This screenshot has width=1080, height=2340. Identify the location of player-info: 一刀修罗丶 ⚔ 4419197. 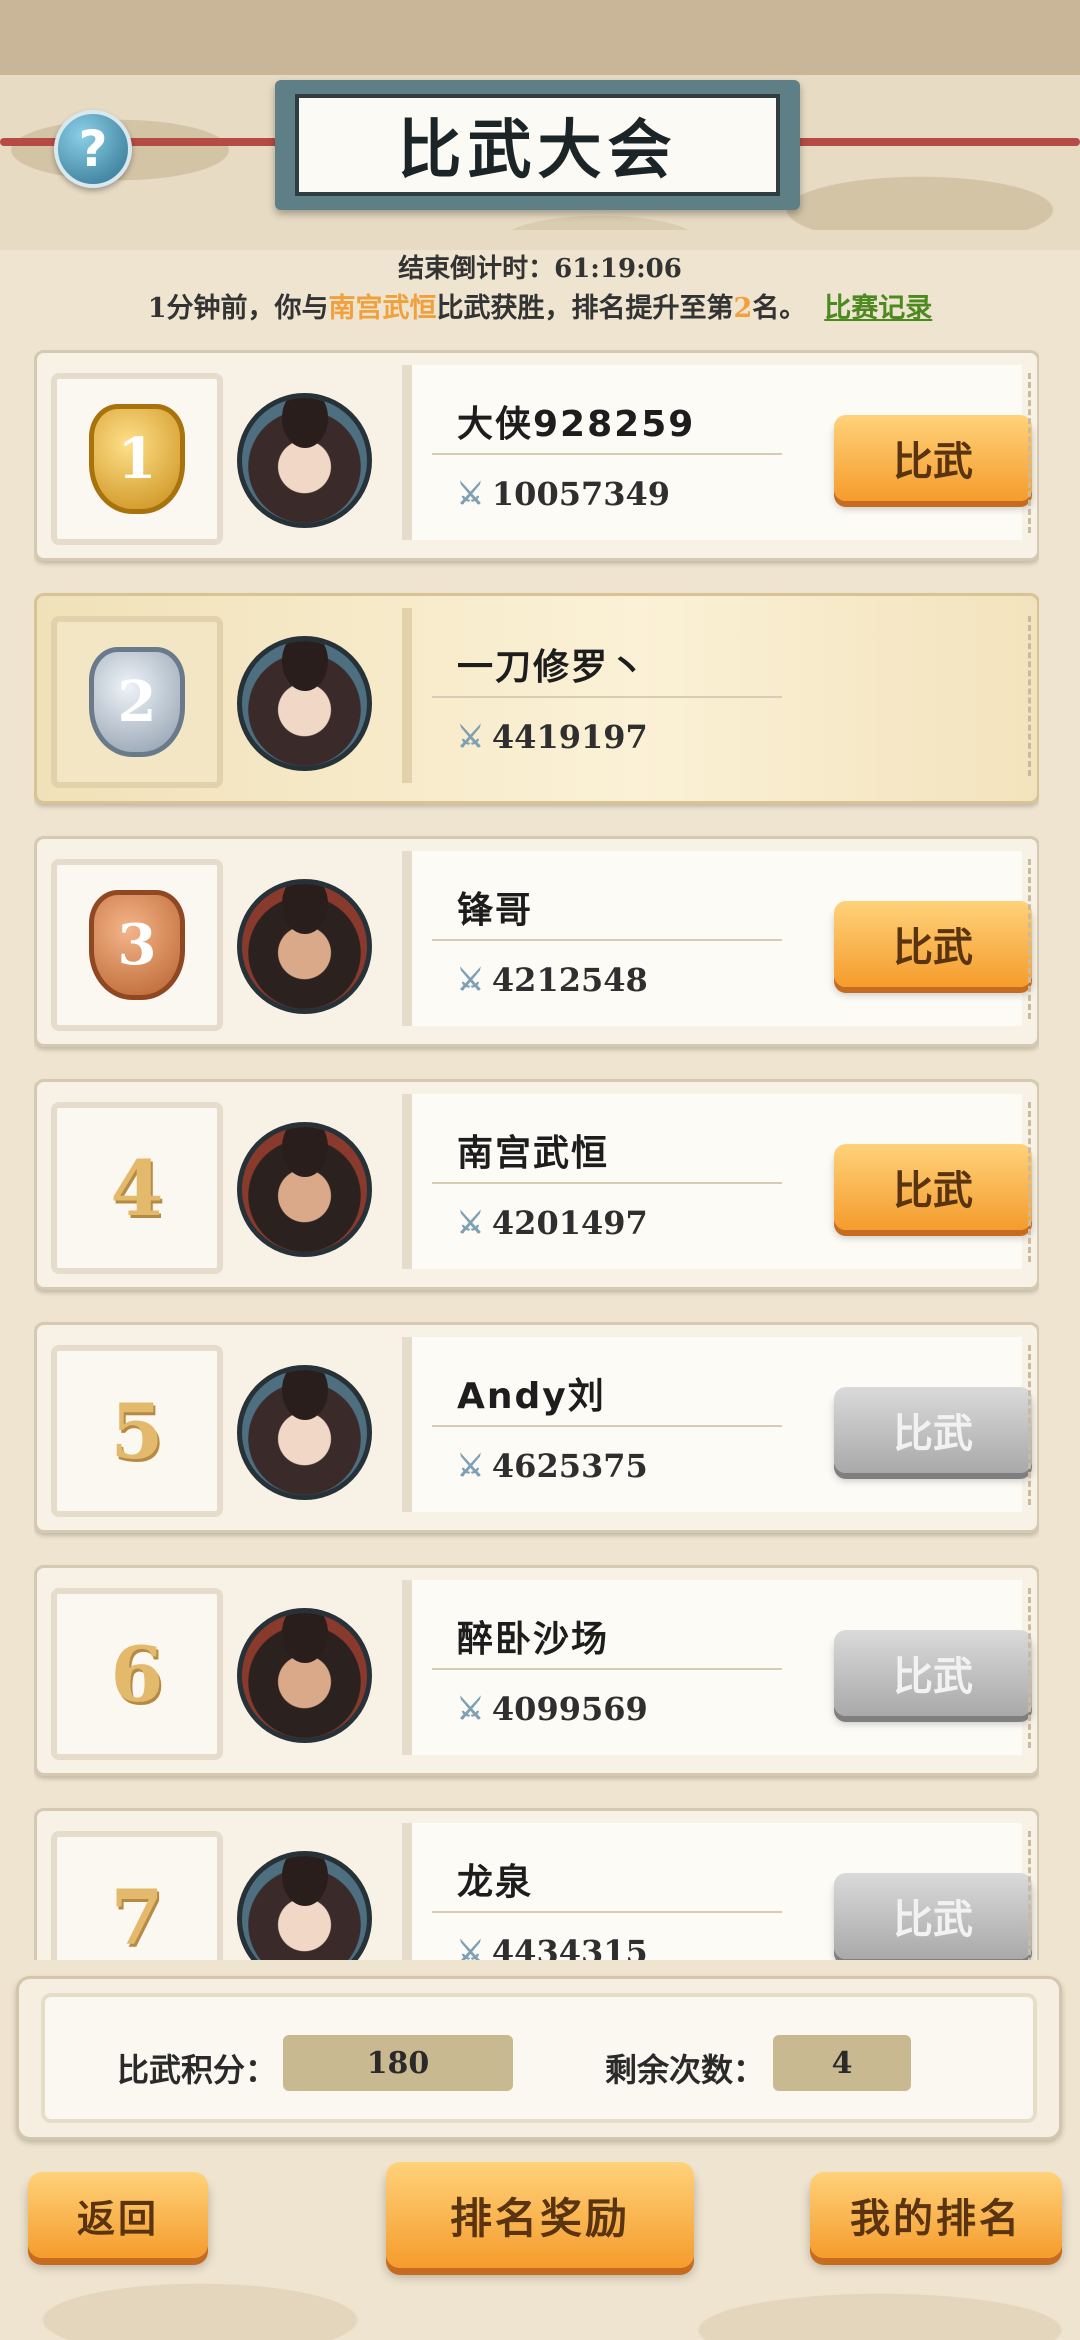
(712, 695).